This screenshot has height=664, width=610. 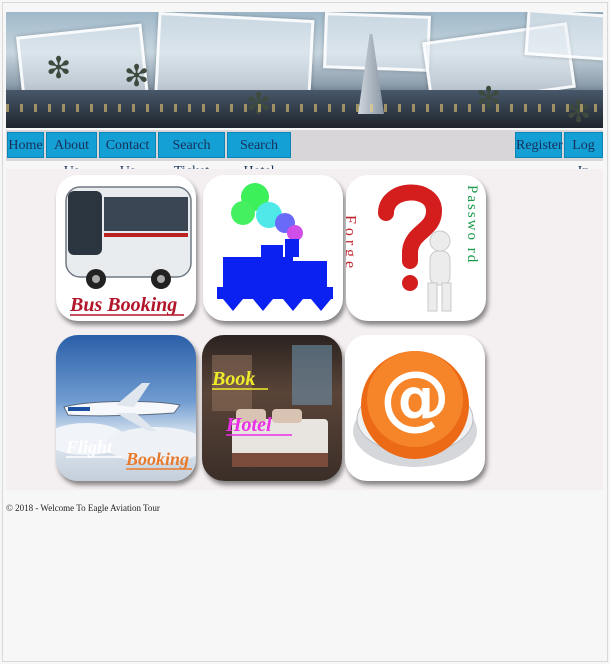 I want to click on bus-booking-label: Bus Booking, so click(x=123, y=305).